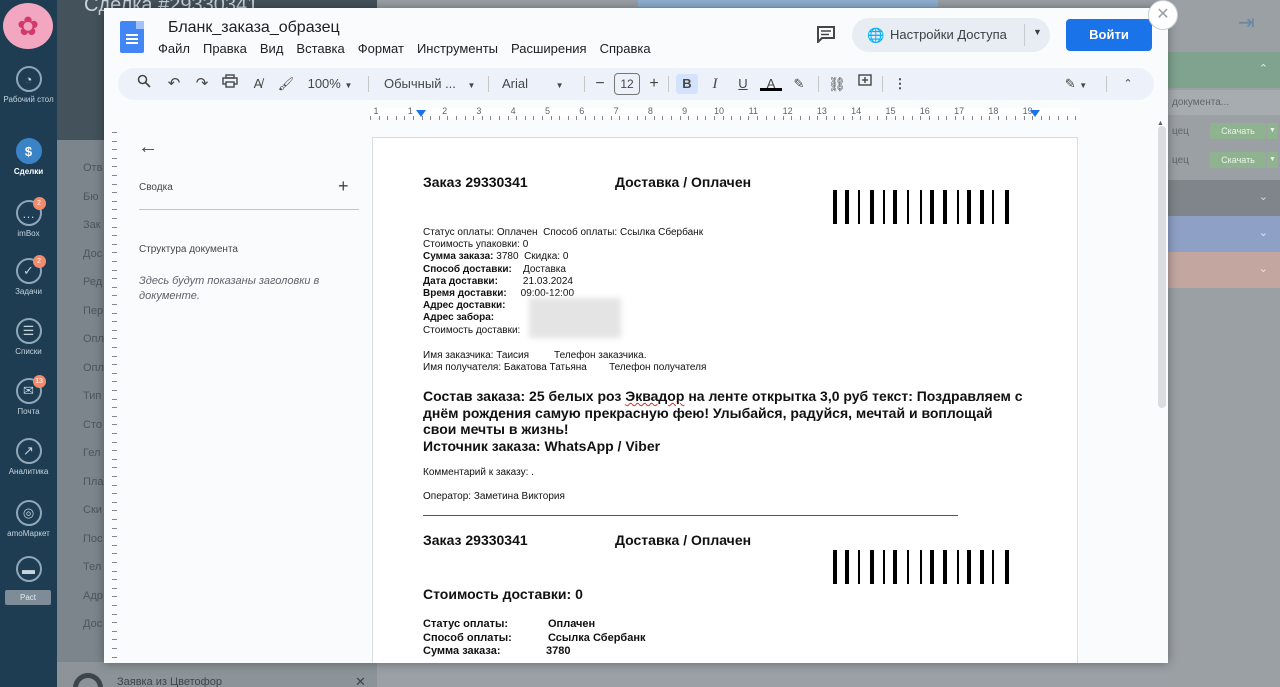  What do you see at coordinates (258, 84) in the screenshot?
I see `spellcheck-icon: A̸` at bounding box center [258, 84].